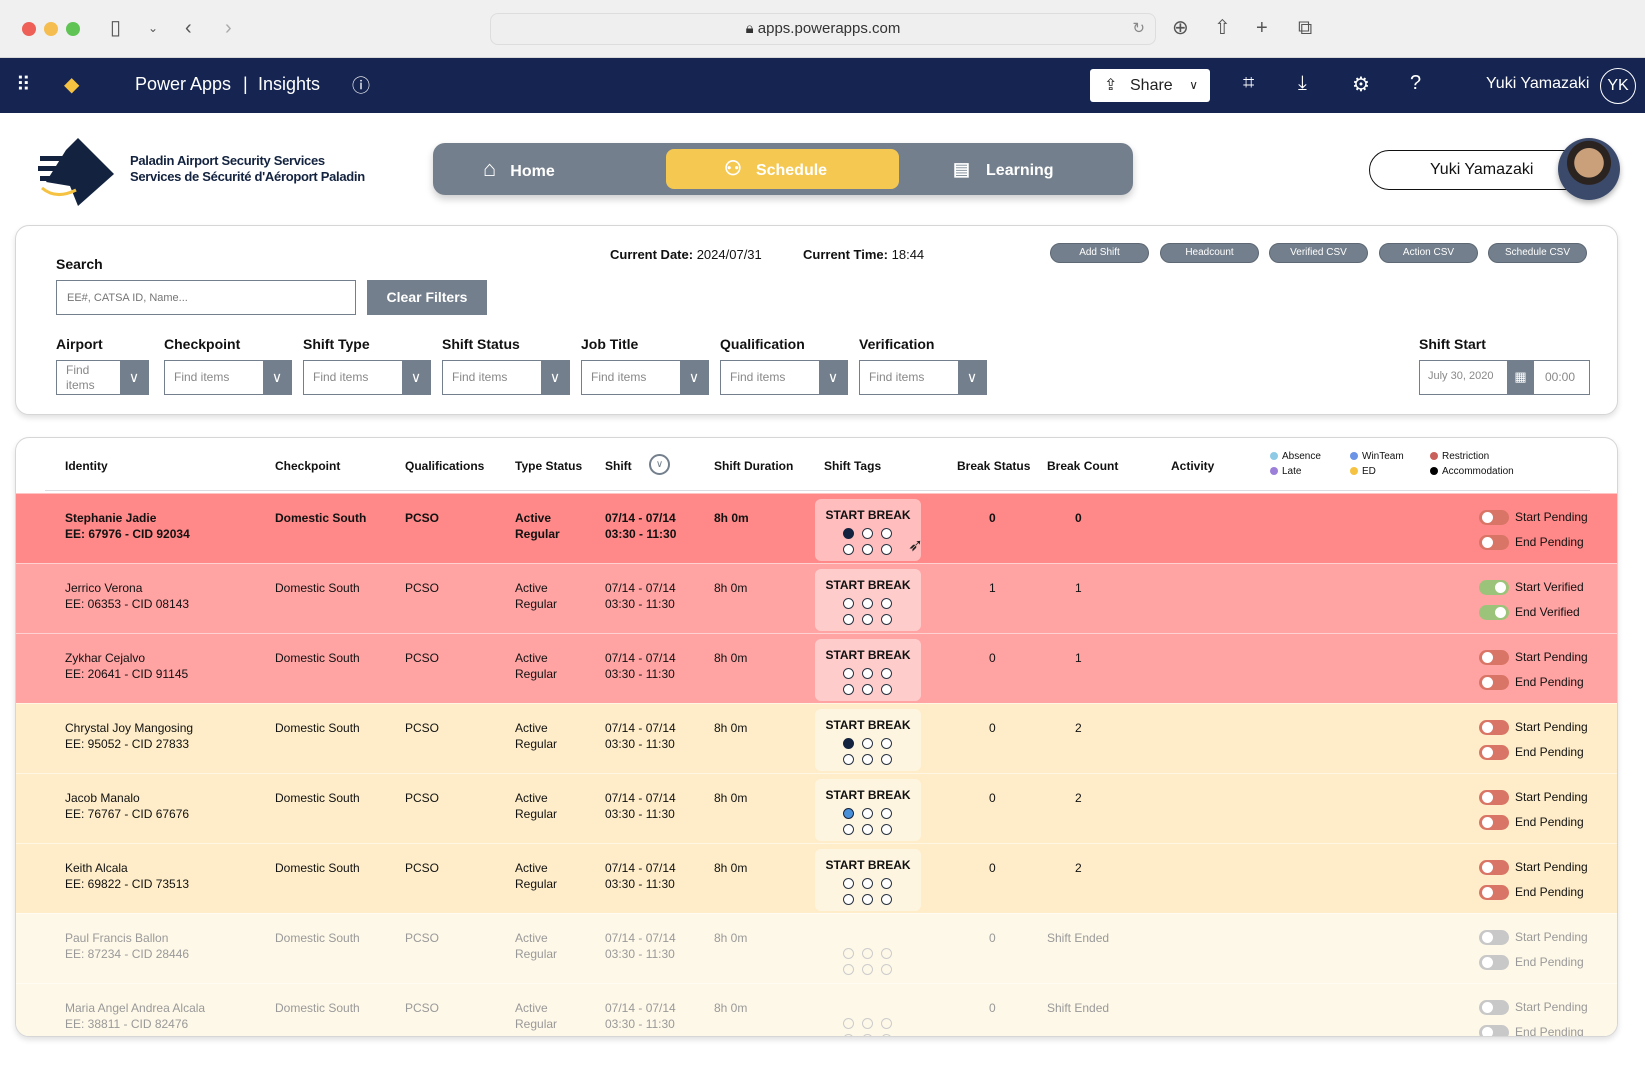 The image size is (1645, 1080). I want to click on close-window-button, so click(29, 29).